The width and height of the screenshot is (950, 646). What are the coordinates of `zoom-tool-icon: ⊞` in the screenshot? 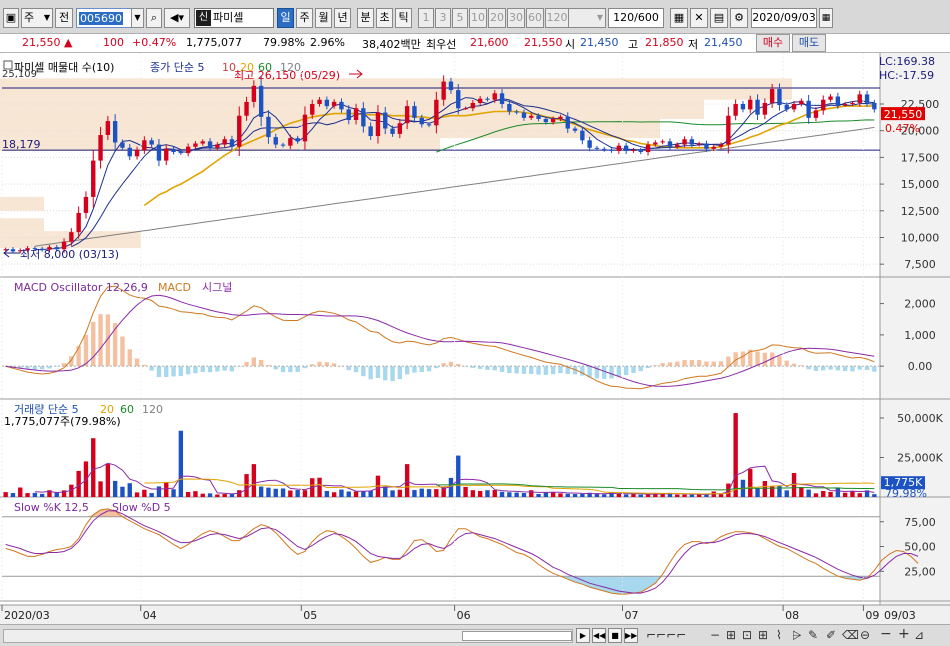 It's located at (763, 635).